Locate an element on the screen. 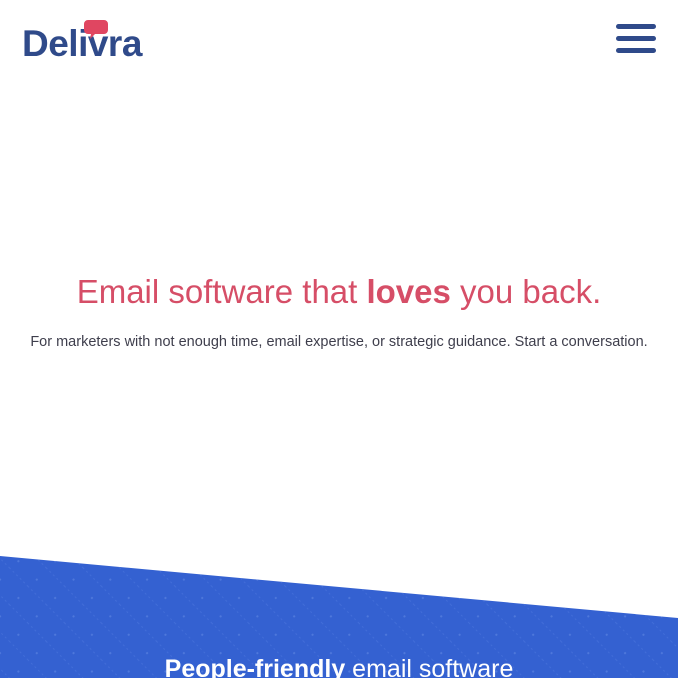 The image size is (678, 686). headline-emphasis: loves is located at coordinates (408, 291).